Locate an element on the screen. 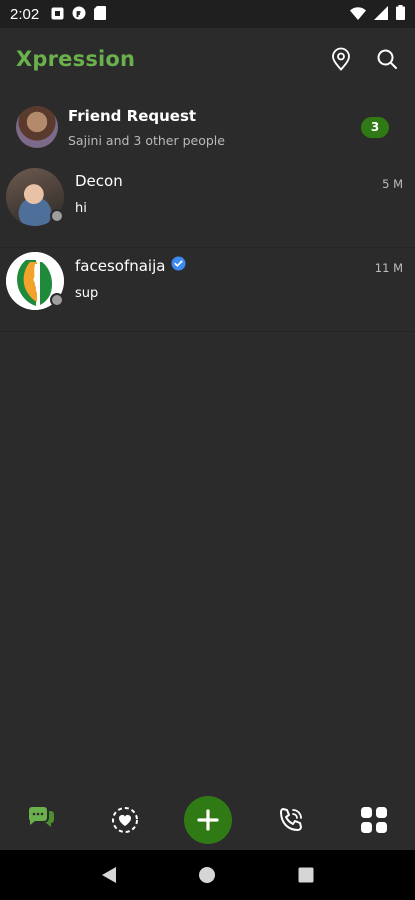  chat-body: Decon hi is located at coordinates (240, 192).